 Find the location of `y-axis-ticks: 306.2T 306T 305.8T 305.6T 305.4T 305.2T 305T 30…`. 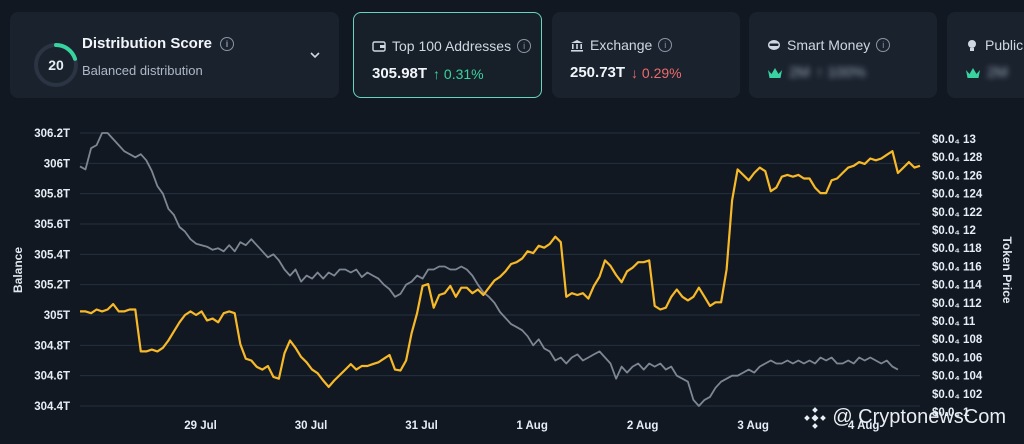

y-axis-ticks: 306.2T 306T 305.8T 305.6T 305.4T 305.2T 305T 30… is located at coordinates (52, 270).